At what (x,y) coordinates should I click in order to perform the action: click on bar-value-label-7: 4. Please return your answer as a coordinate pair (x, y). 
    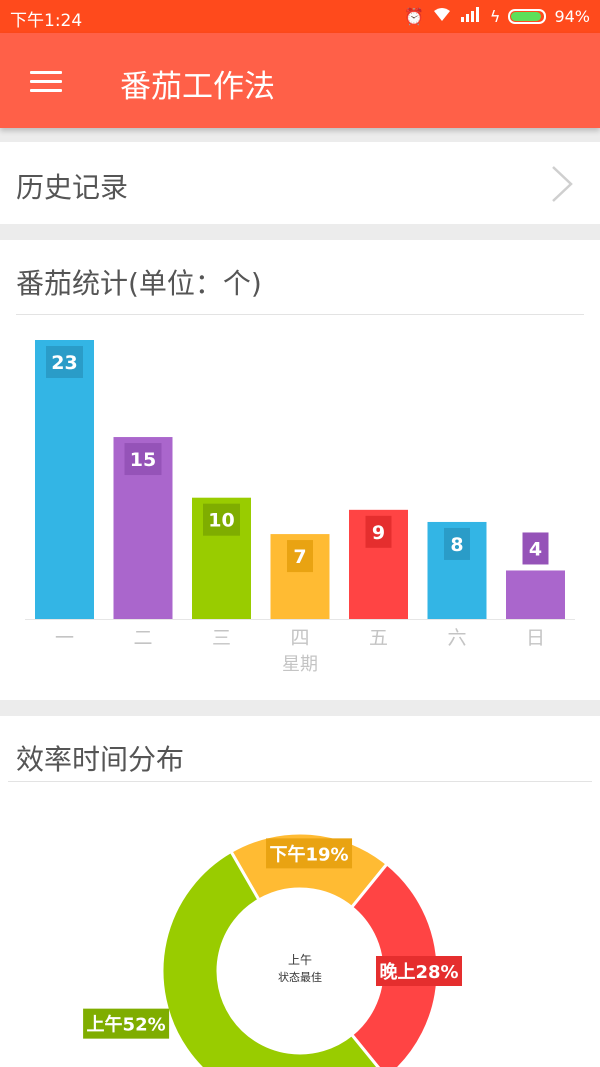
    Looking at the image, I should click on (535, 549).